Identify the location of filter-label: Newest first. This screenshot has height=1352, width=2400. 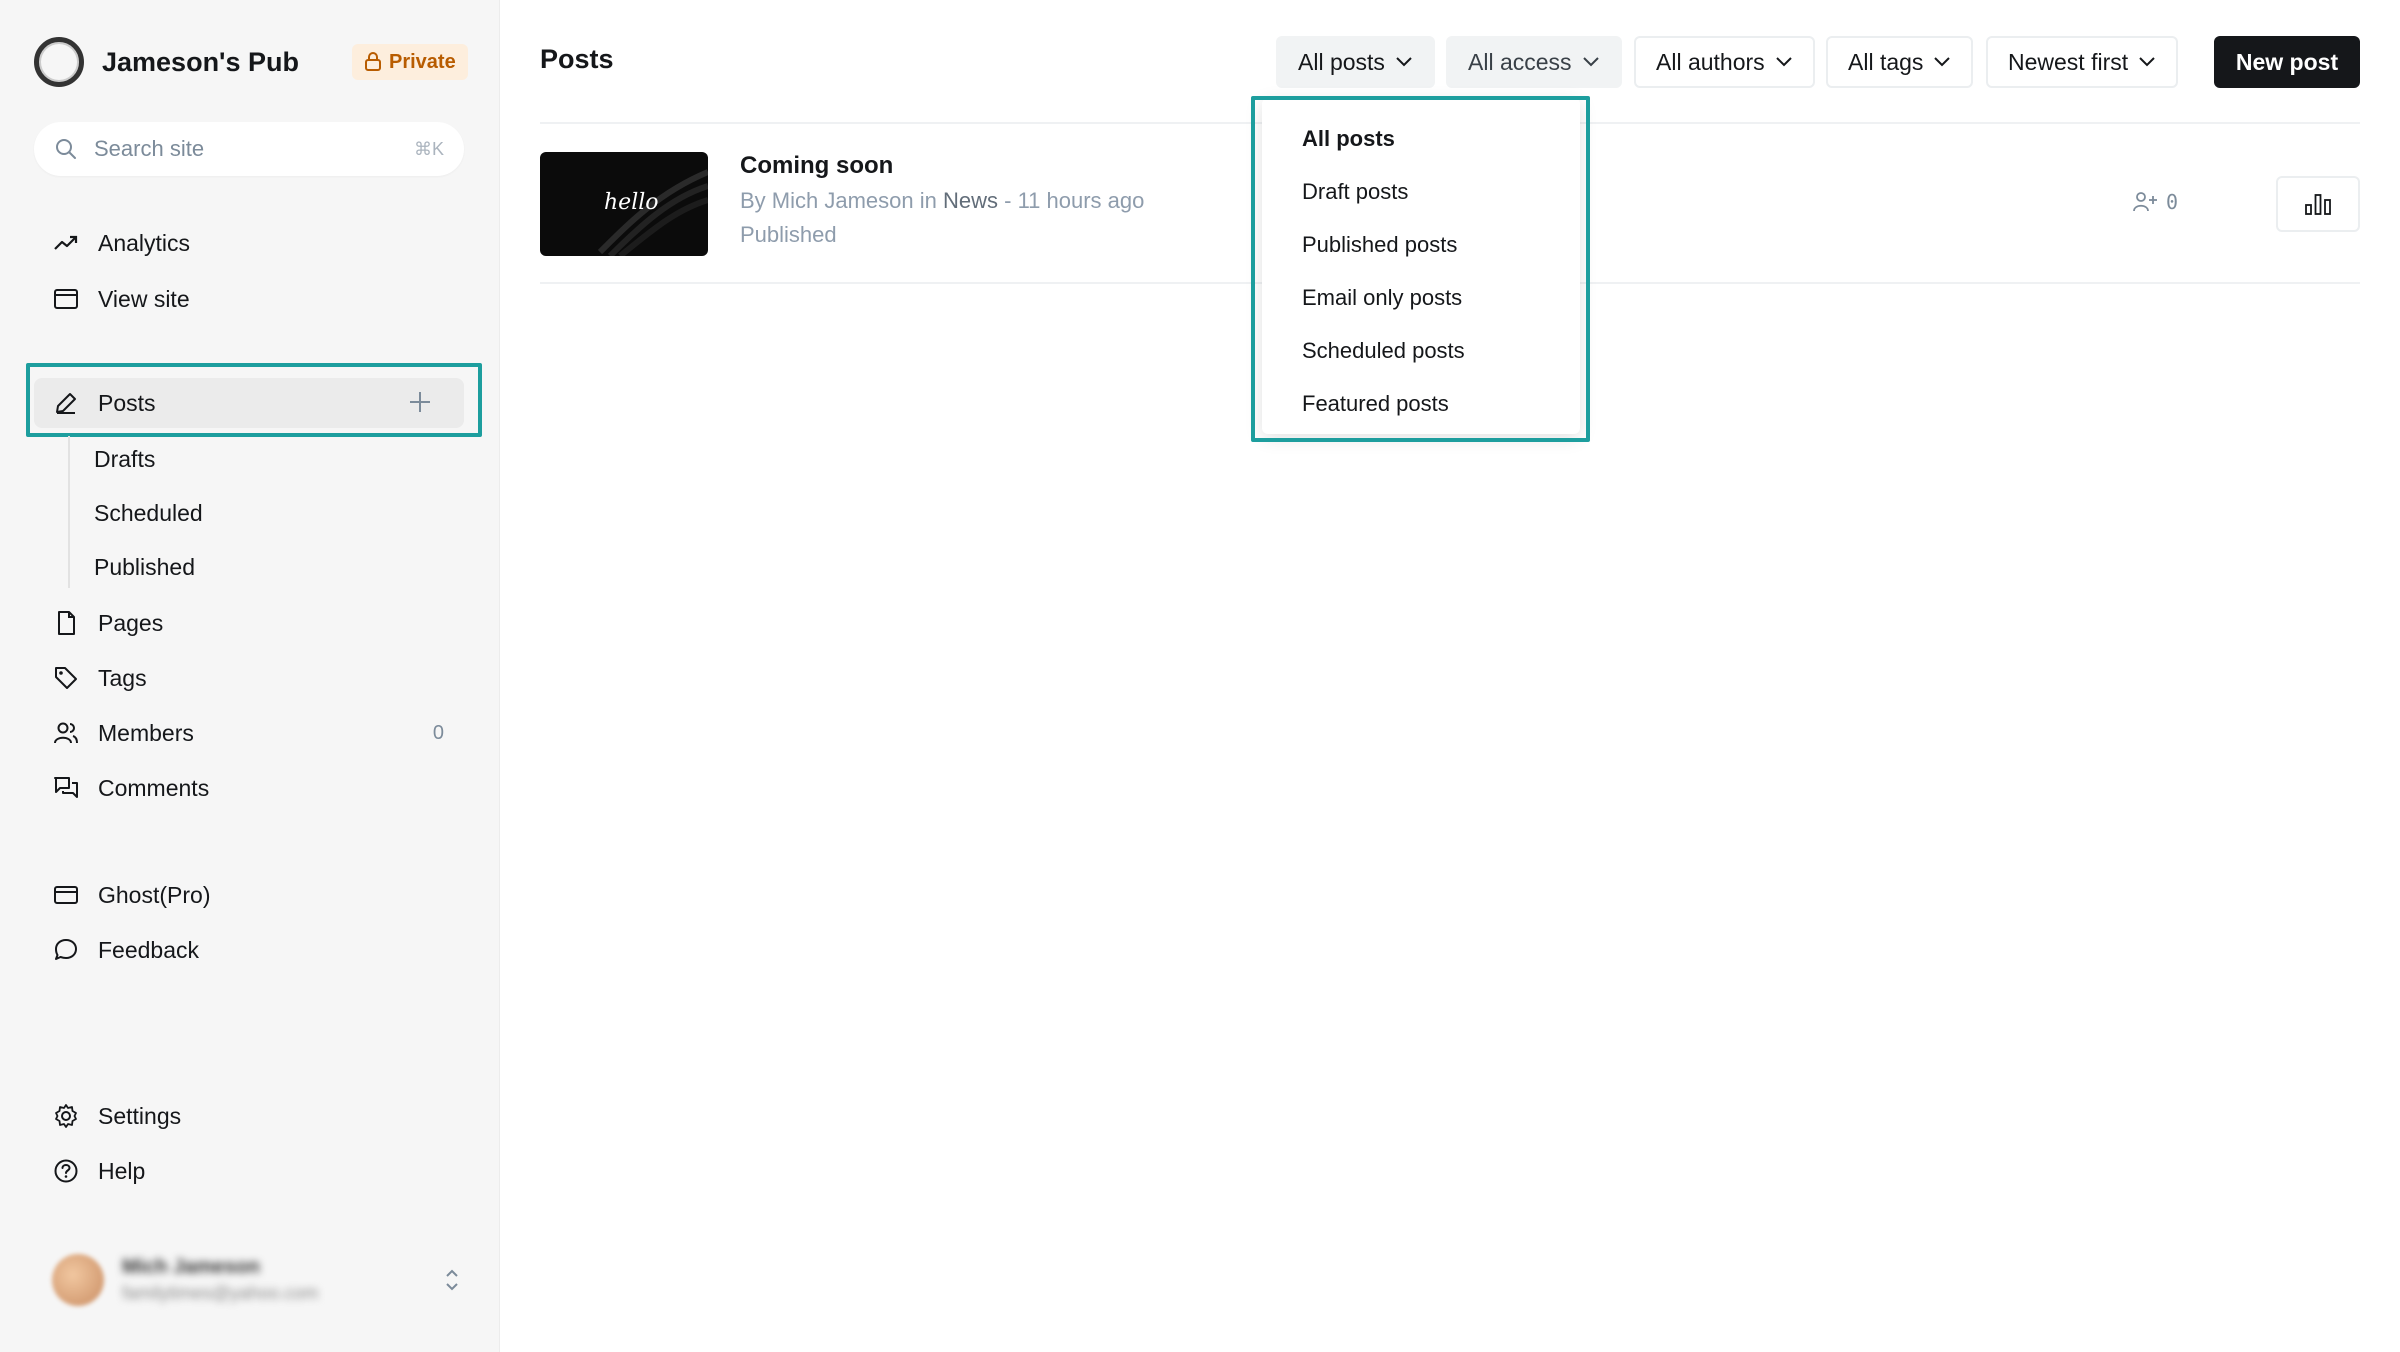
(2068, 61).